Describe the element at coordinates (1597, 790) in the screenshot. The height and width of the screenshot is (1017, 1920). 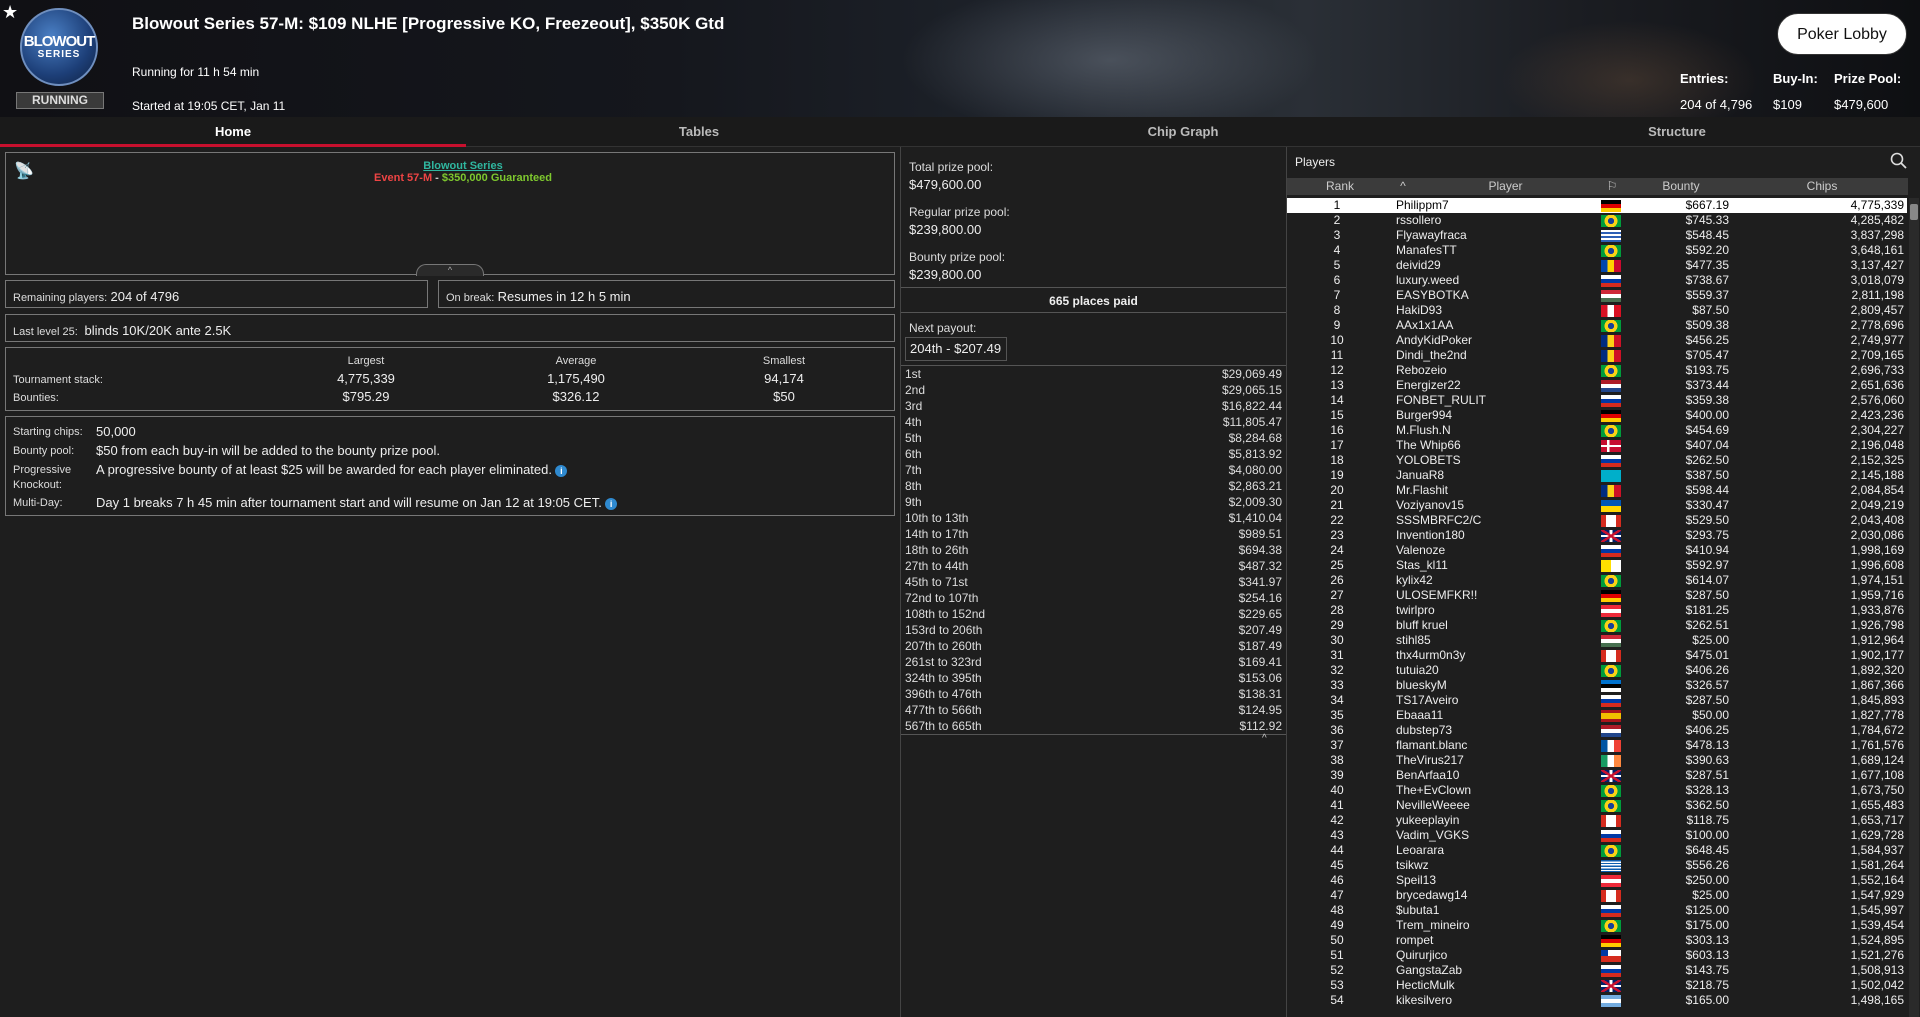
I see `player-row: 40 The+EvClown $328.13 1,673,750` at that location.